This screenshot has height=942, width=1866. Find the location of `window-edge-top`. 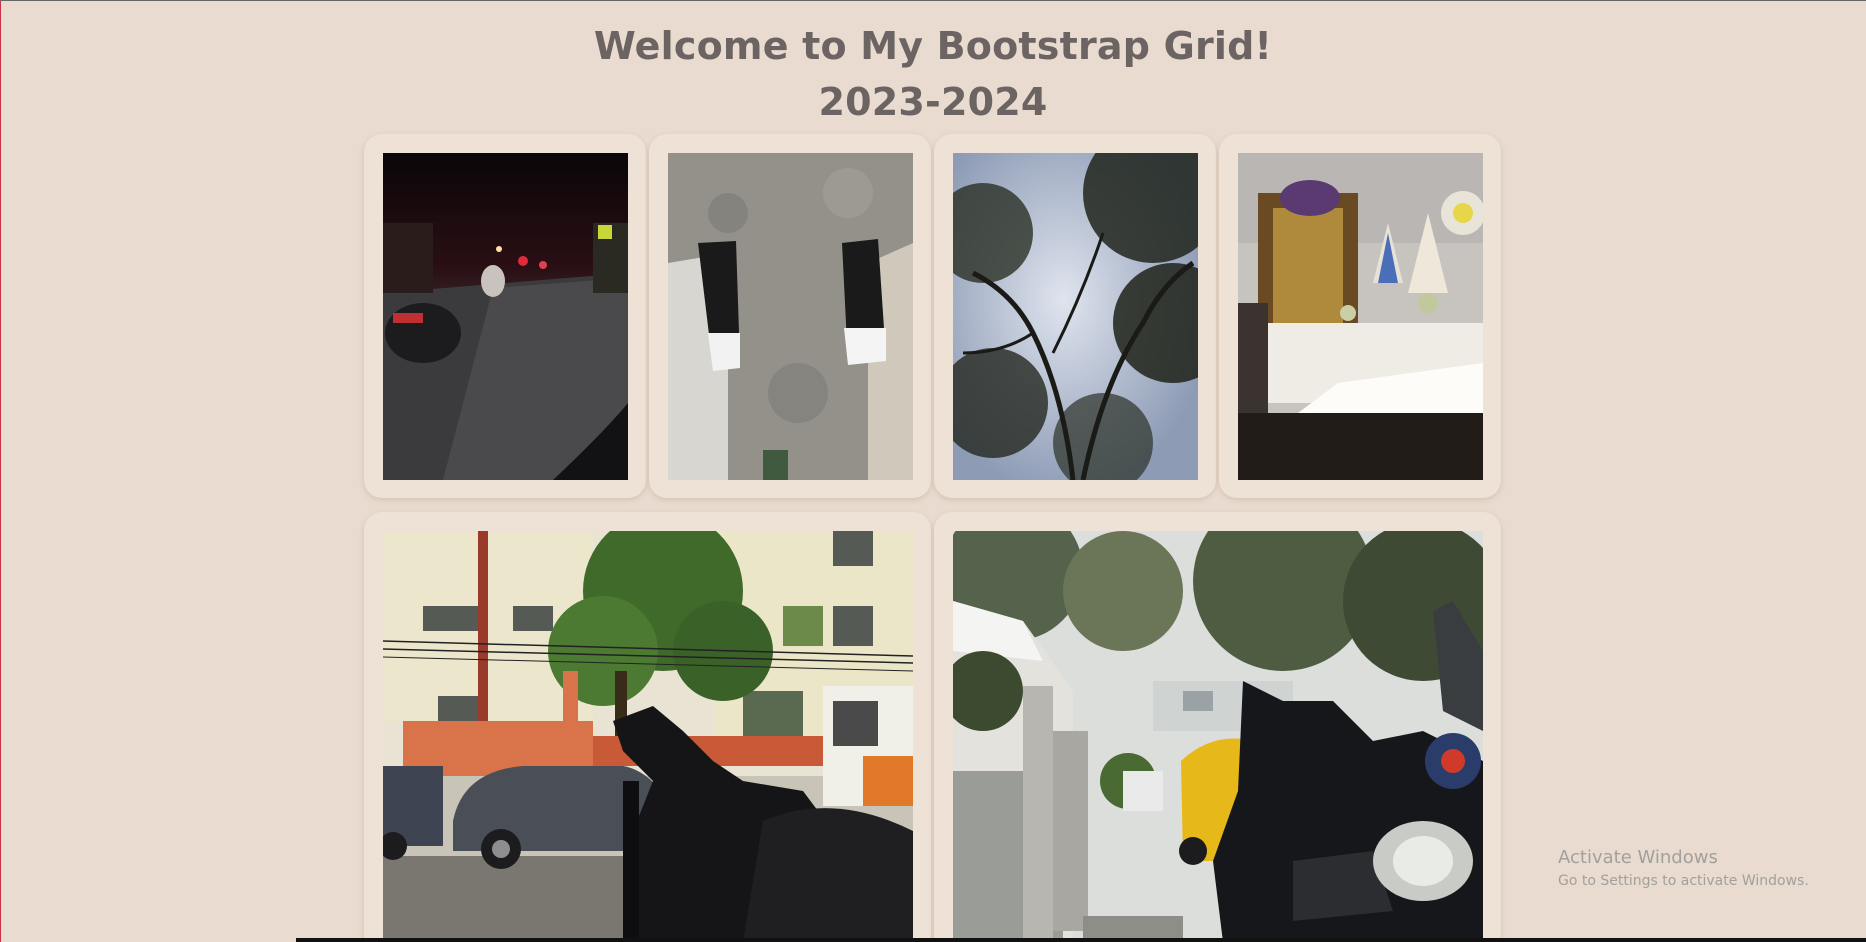

window-edge-top is located at coordinates (933, 0).